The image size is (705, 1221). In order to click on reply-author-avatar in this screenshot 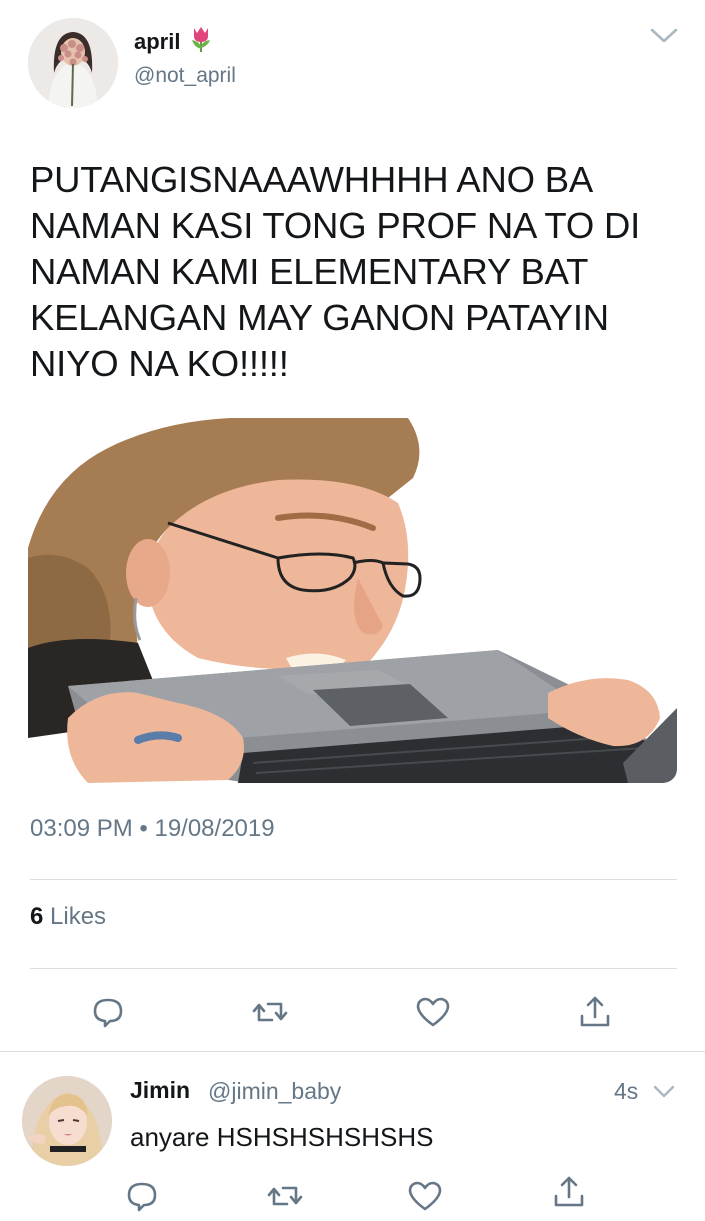, I will do `click(67, 1121)`.